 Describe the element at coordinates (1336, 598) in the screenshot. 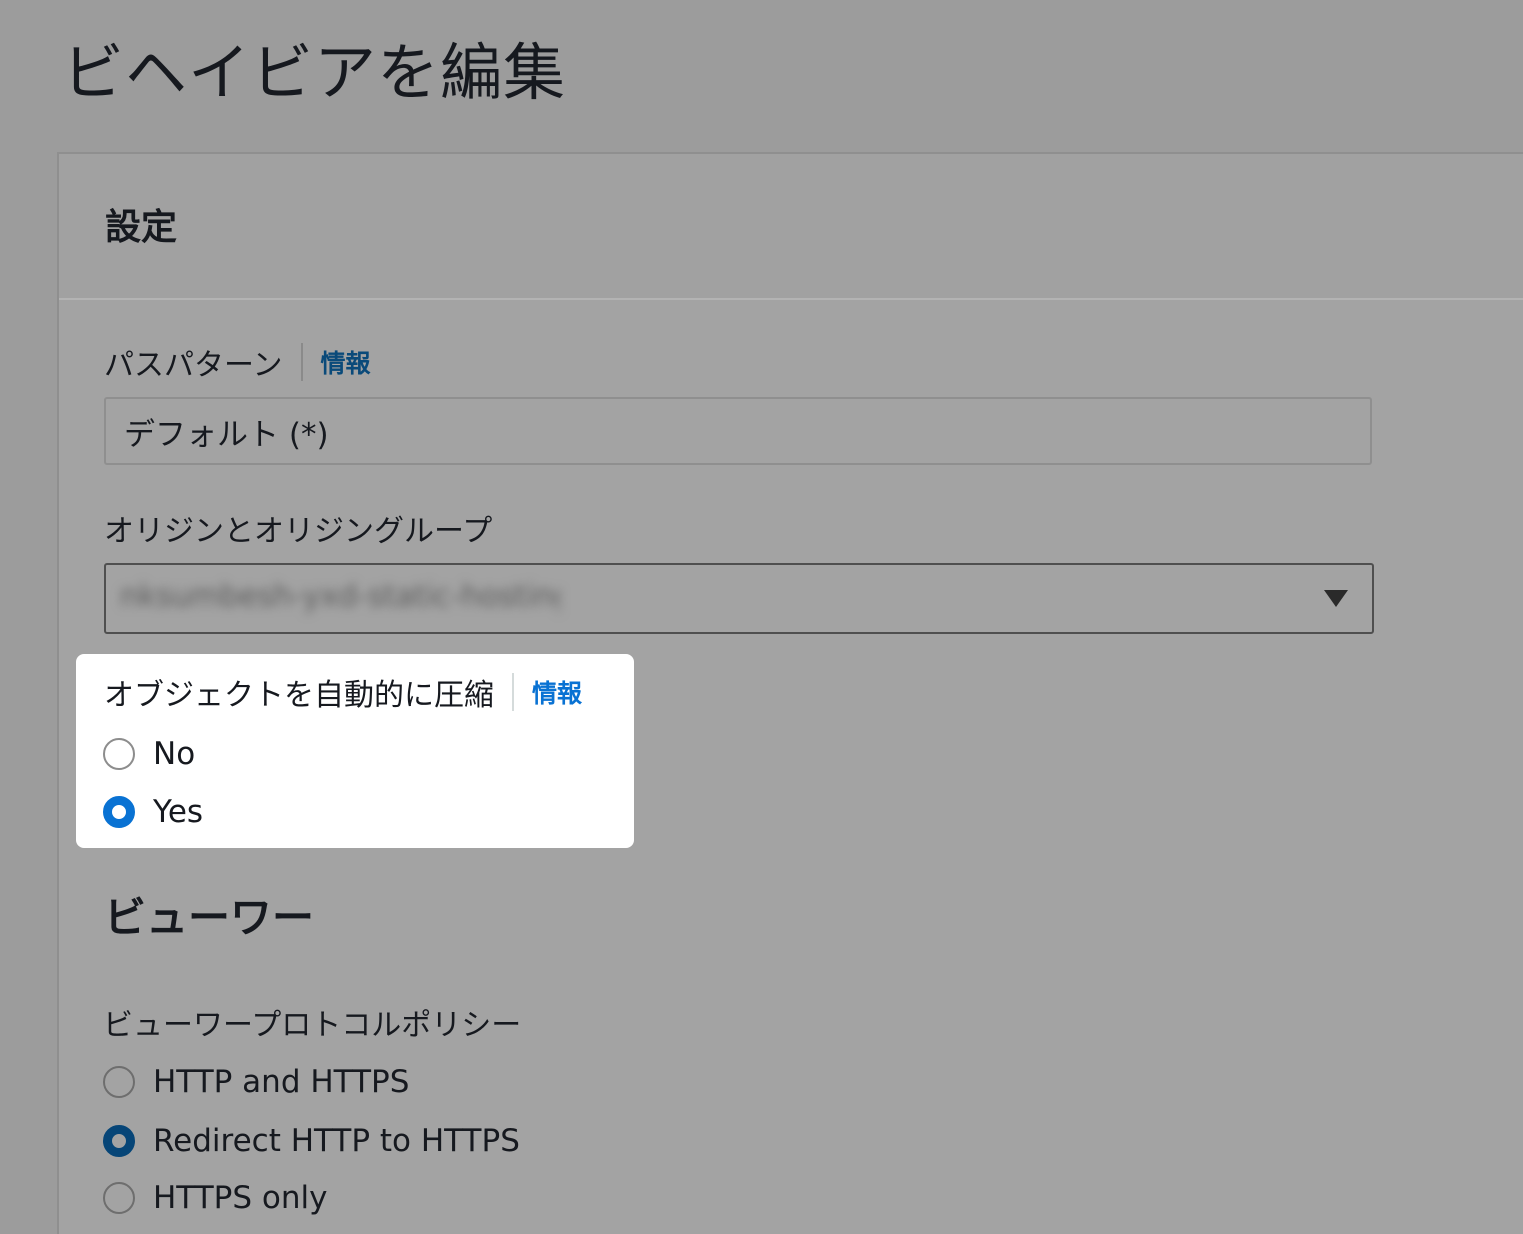

I see `caret-down-icon` at that location.